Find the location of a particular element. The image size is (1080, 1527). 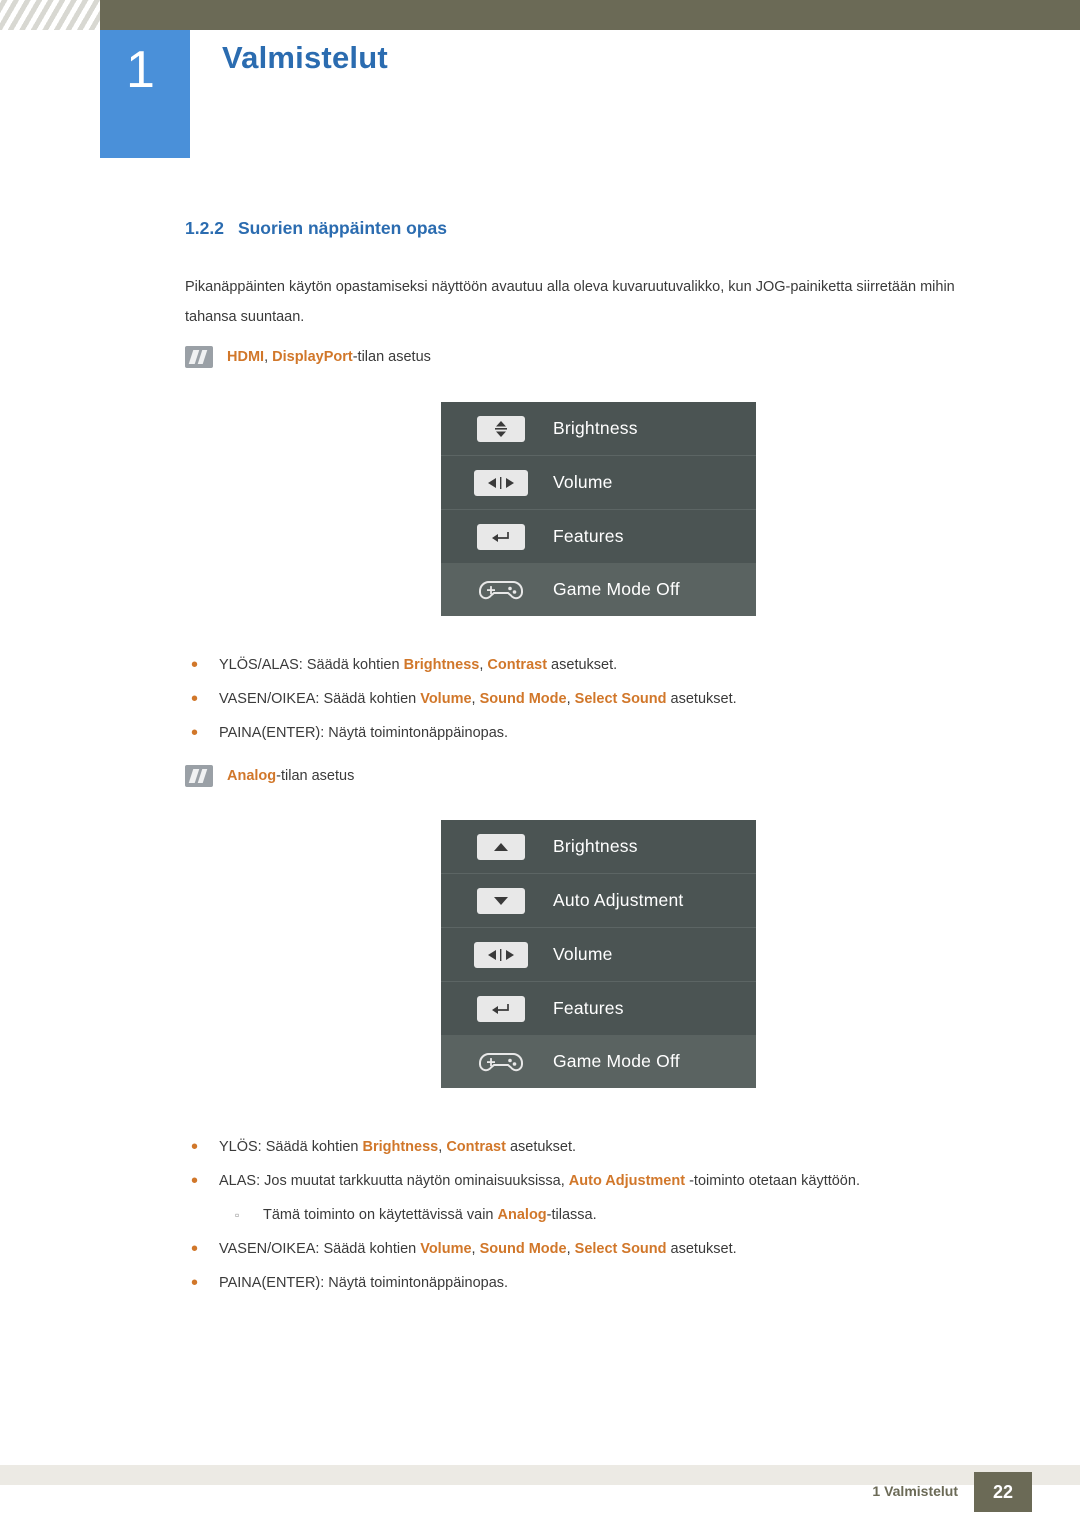

note-hdmi-text: HDMI, DisplayPort-tilan asetus is located at coordinates (329, 357).